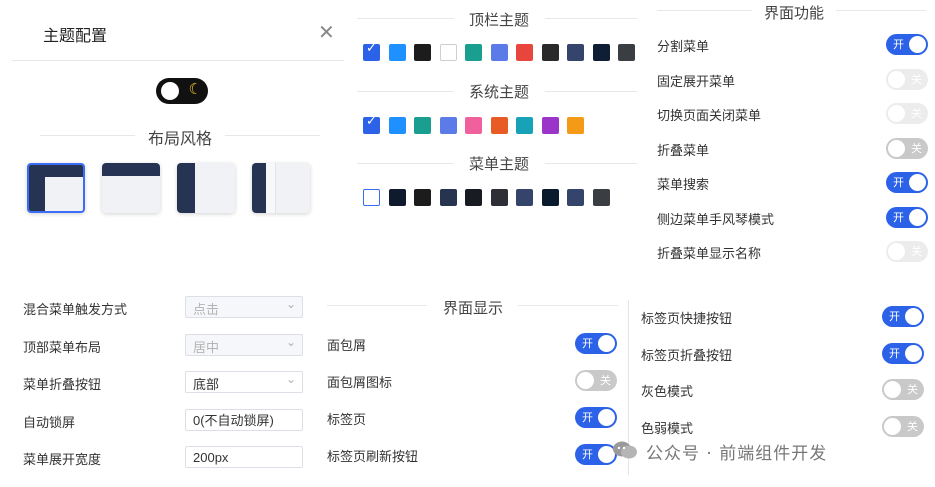 The height and width of the screenshot is (487, 935). I want to click on setting-label: 灰色模式, so click(667, 392).